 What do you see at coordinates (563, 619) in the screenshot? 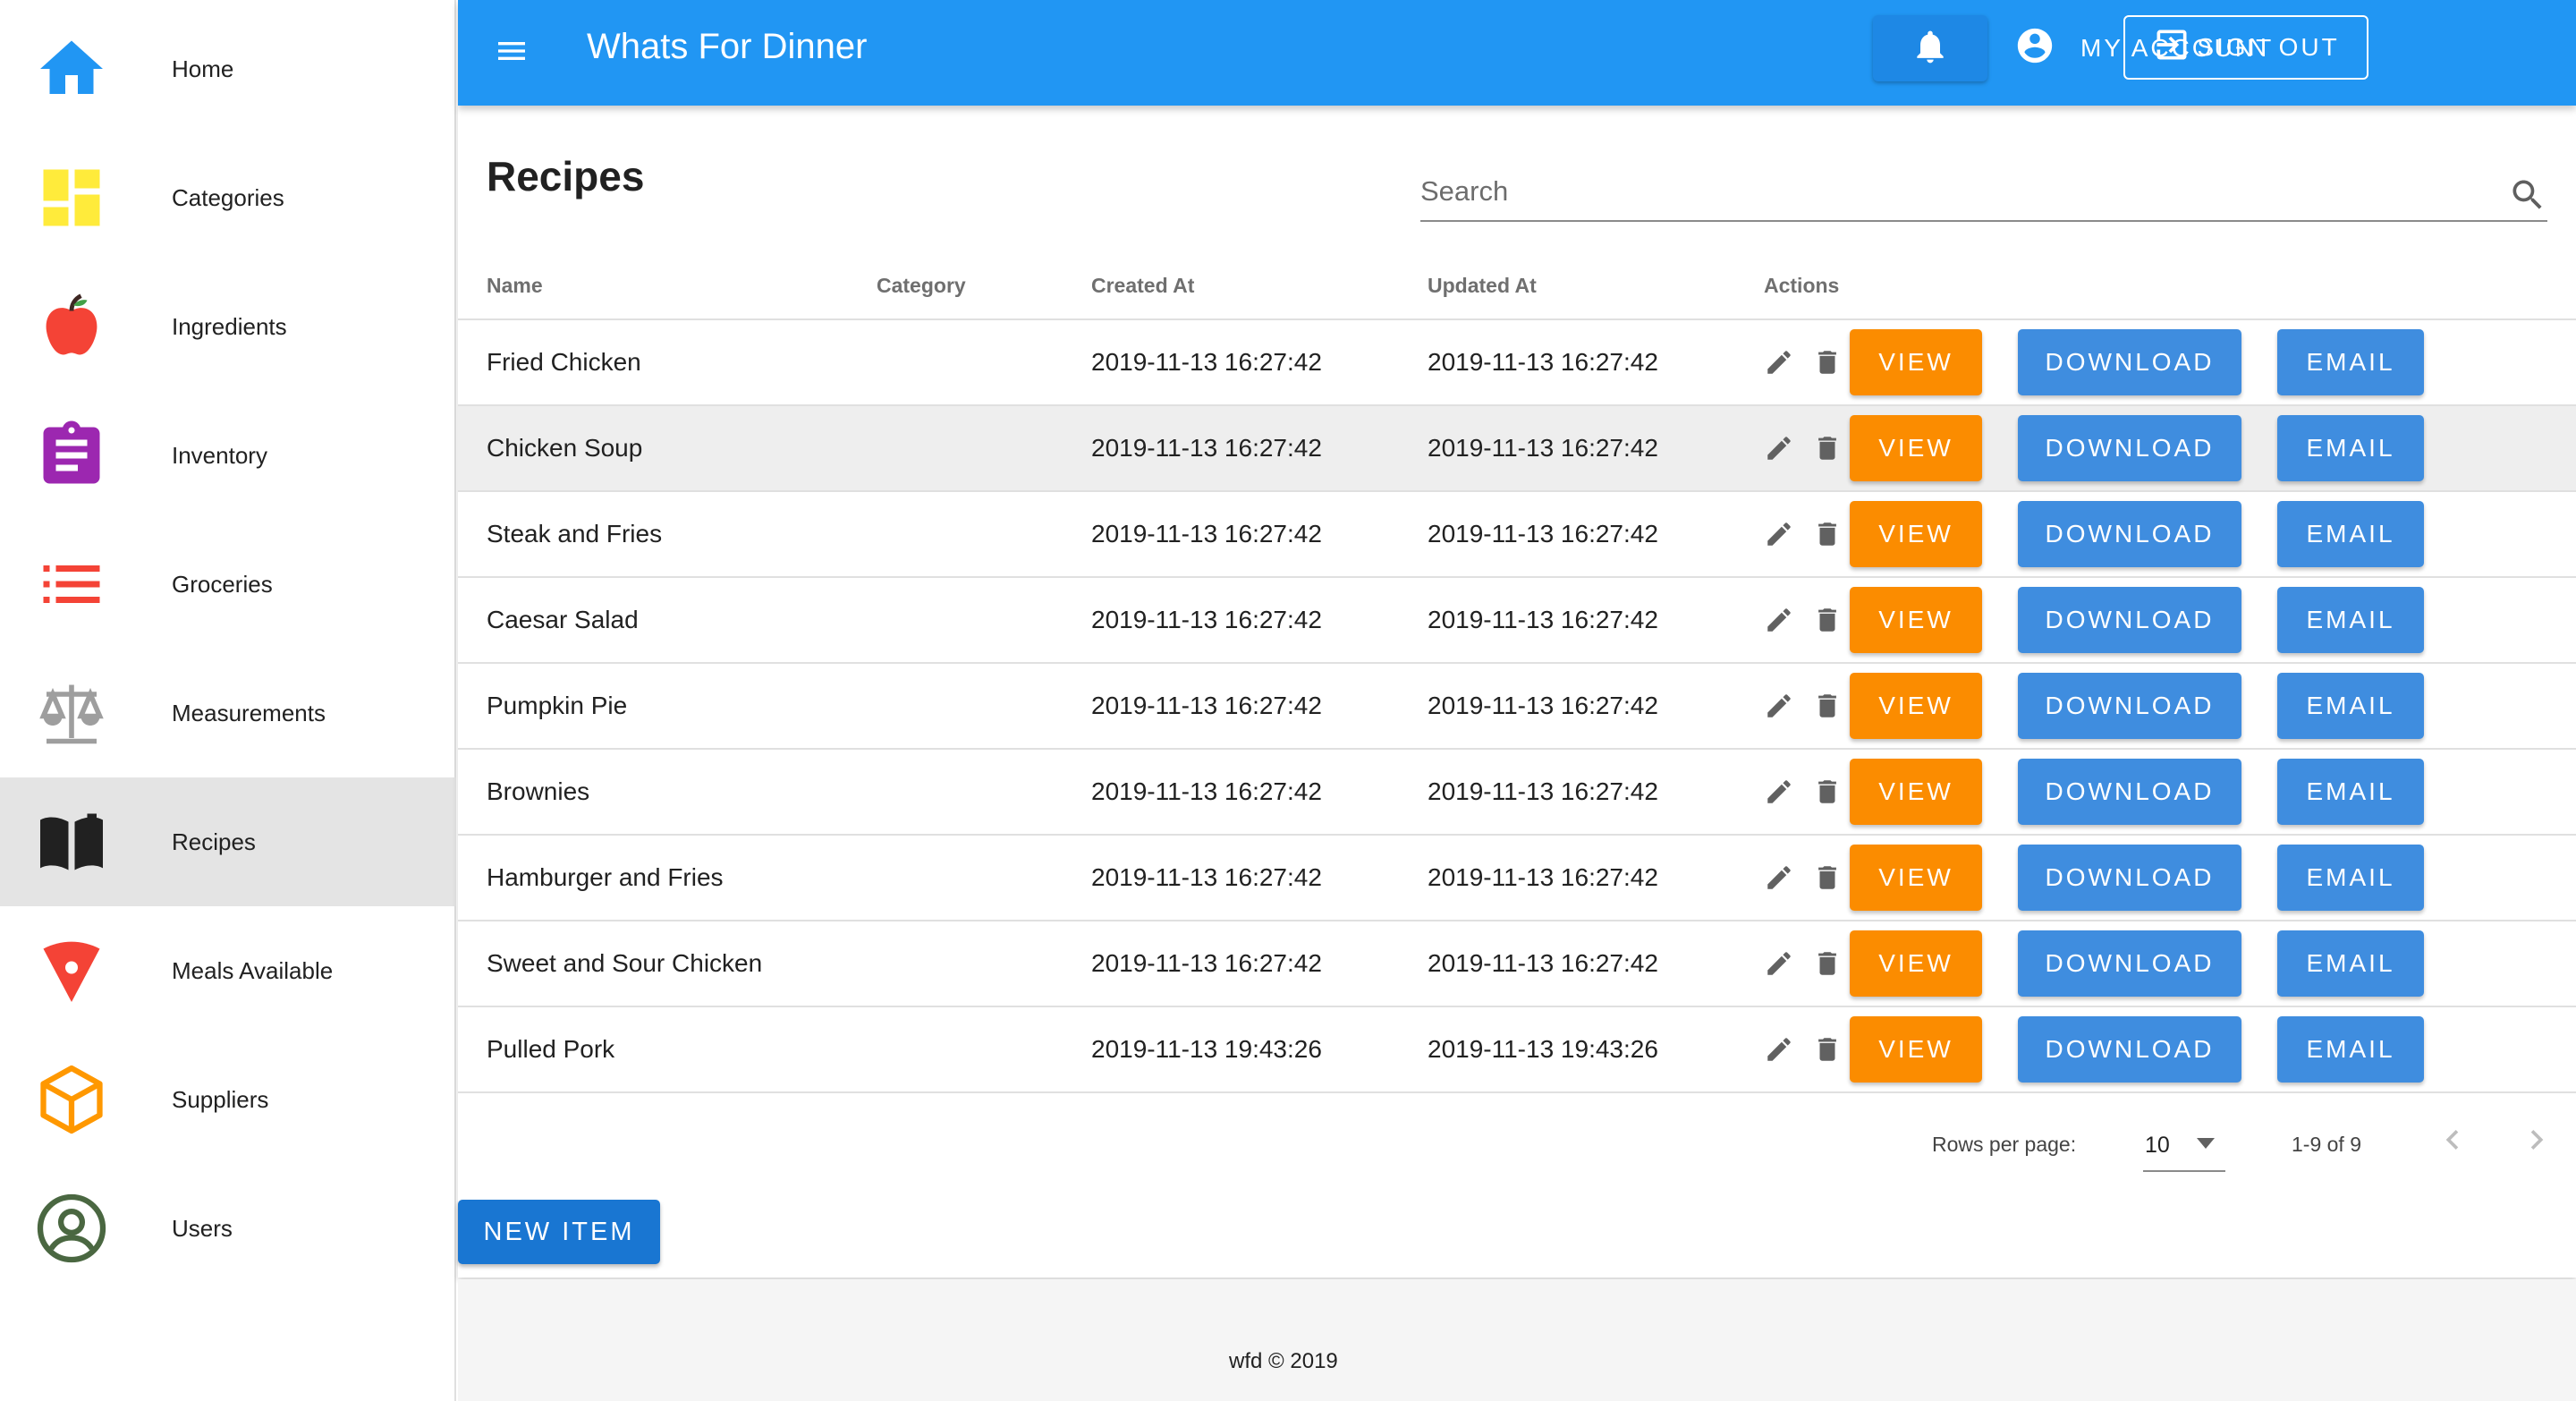
I see `cell-name: Caesar Salad` at bounding box center [563, 619].